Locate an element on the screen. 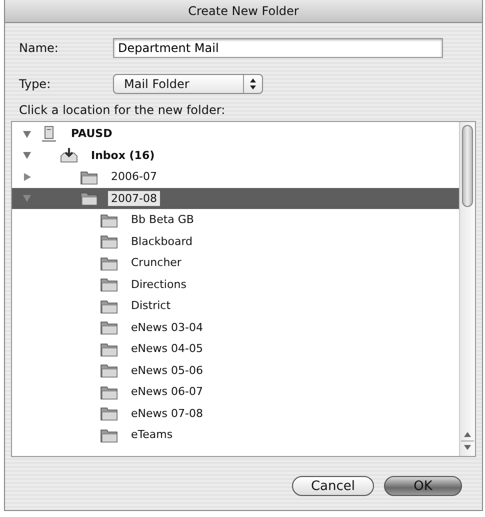  folder-name: Directions is located at coordinates (159, 284).